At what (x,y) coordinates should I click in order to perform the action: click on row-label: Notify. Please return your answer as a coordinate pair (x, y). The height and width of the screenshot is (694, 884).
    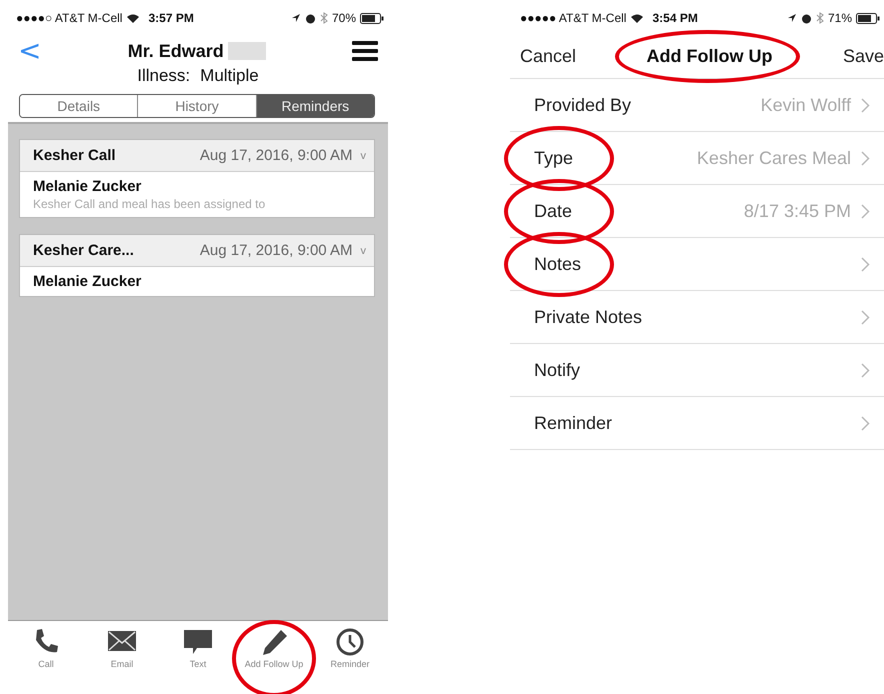
    Looking at the image, I should click on (557, 370).